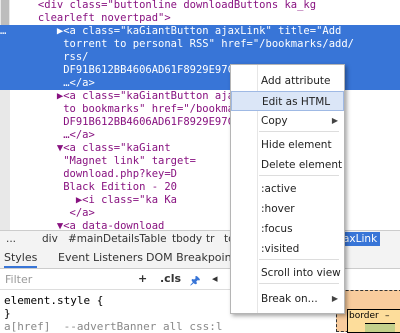 This screenshot has height=333, width=400. What do you see at coordinates (301, 273) in the screenshot?
I see `menu-item-label: Scroll into view` at bounding box center [301, 273].